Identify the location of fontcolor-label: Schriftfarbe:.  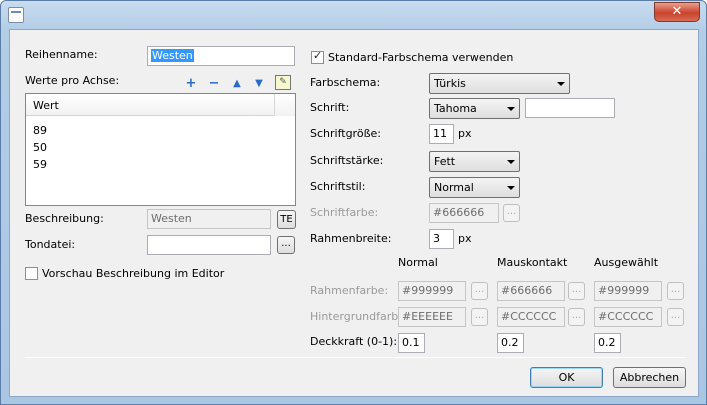
(344, 212).